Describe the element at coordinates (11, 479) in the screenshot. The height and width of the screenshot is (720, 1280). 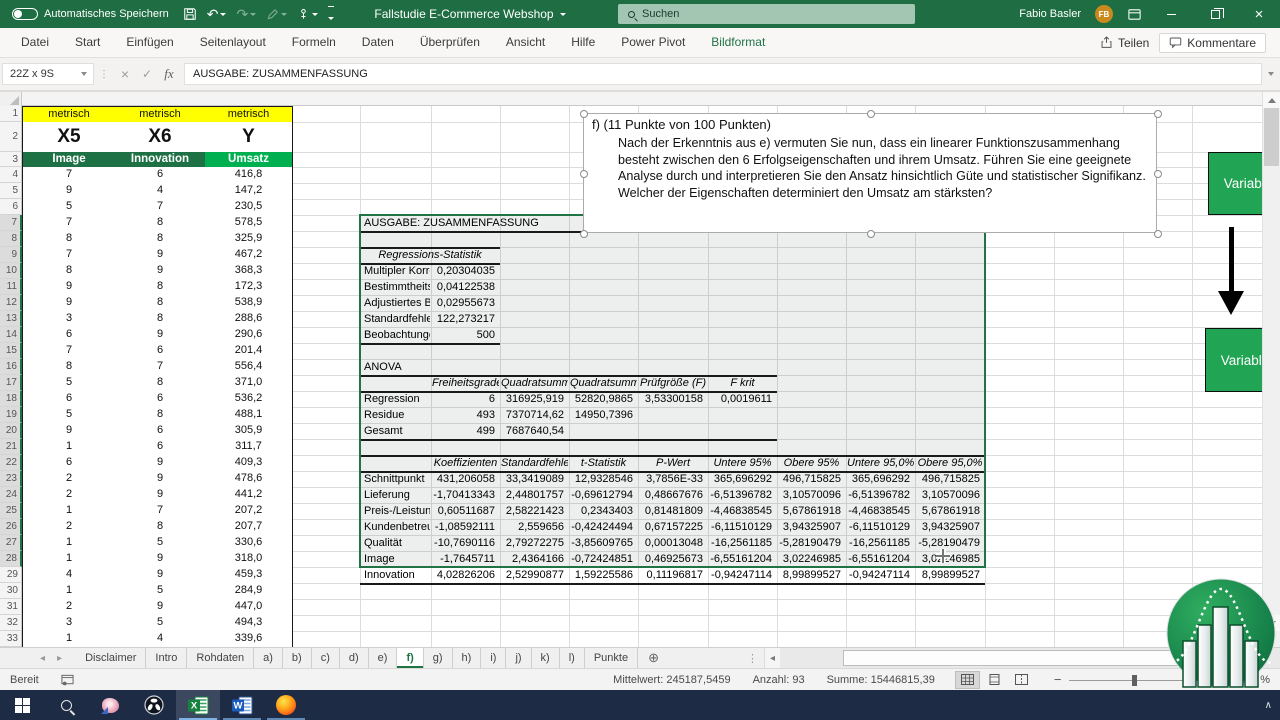
I see `row-header-23: 23` at that location.